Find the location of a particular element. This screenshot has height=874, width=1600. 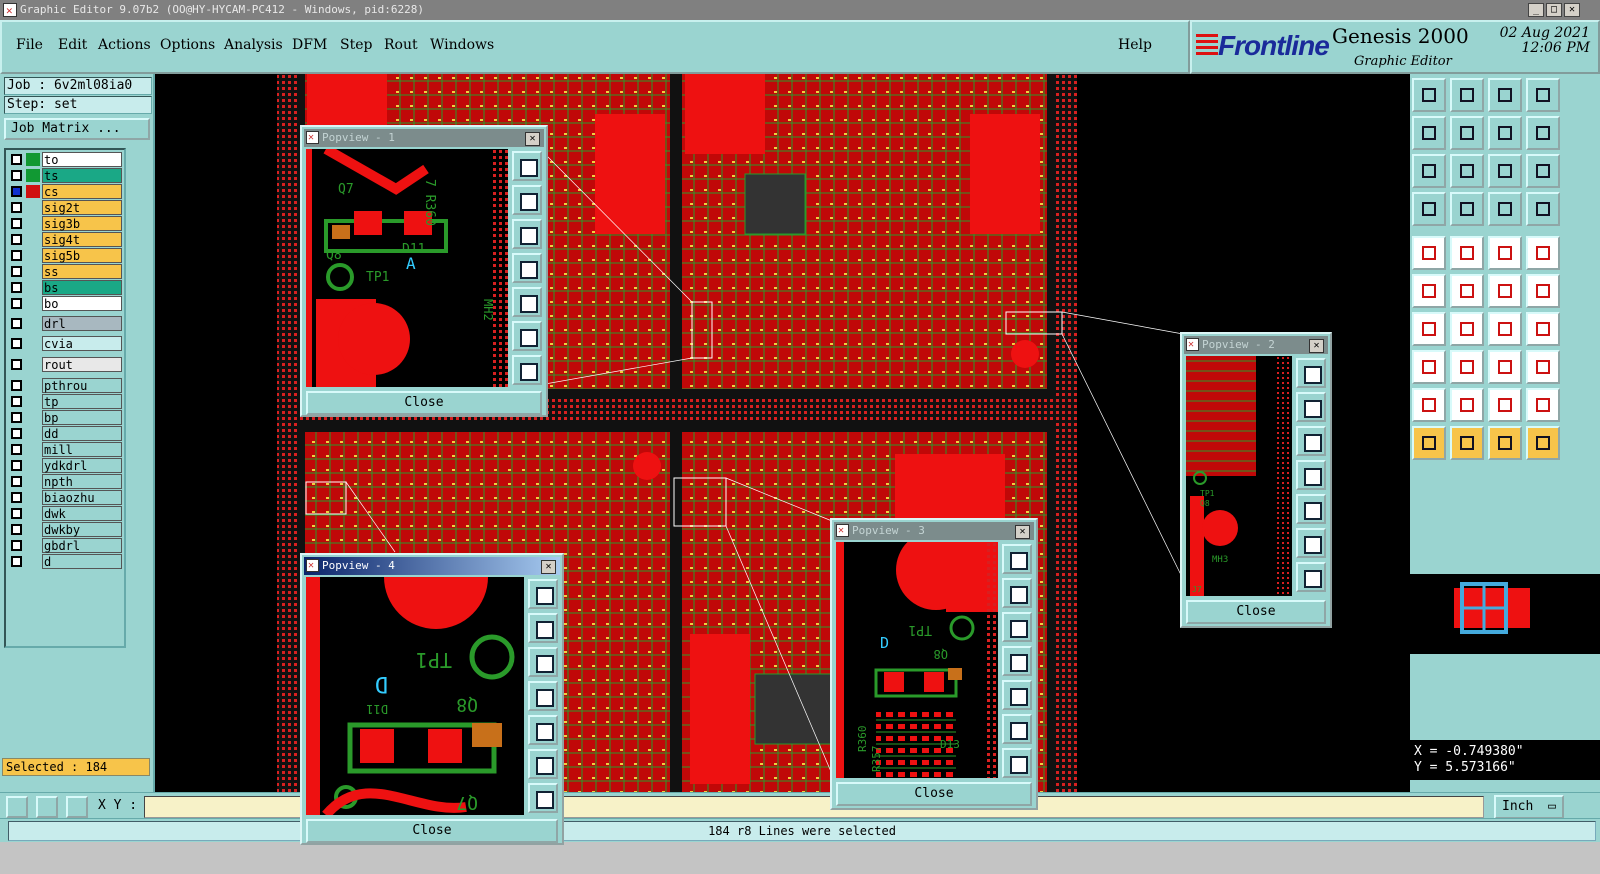

pan-right-icon is located at coordinates (1467, 133).